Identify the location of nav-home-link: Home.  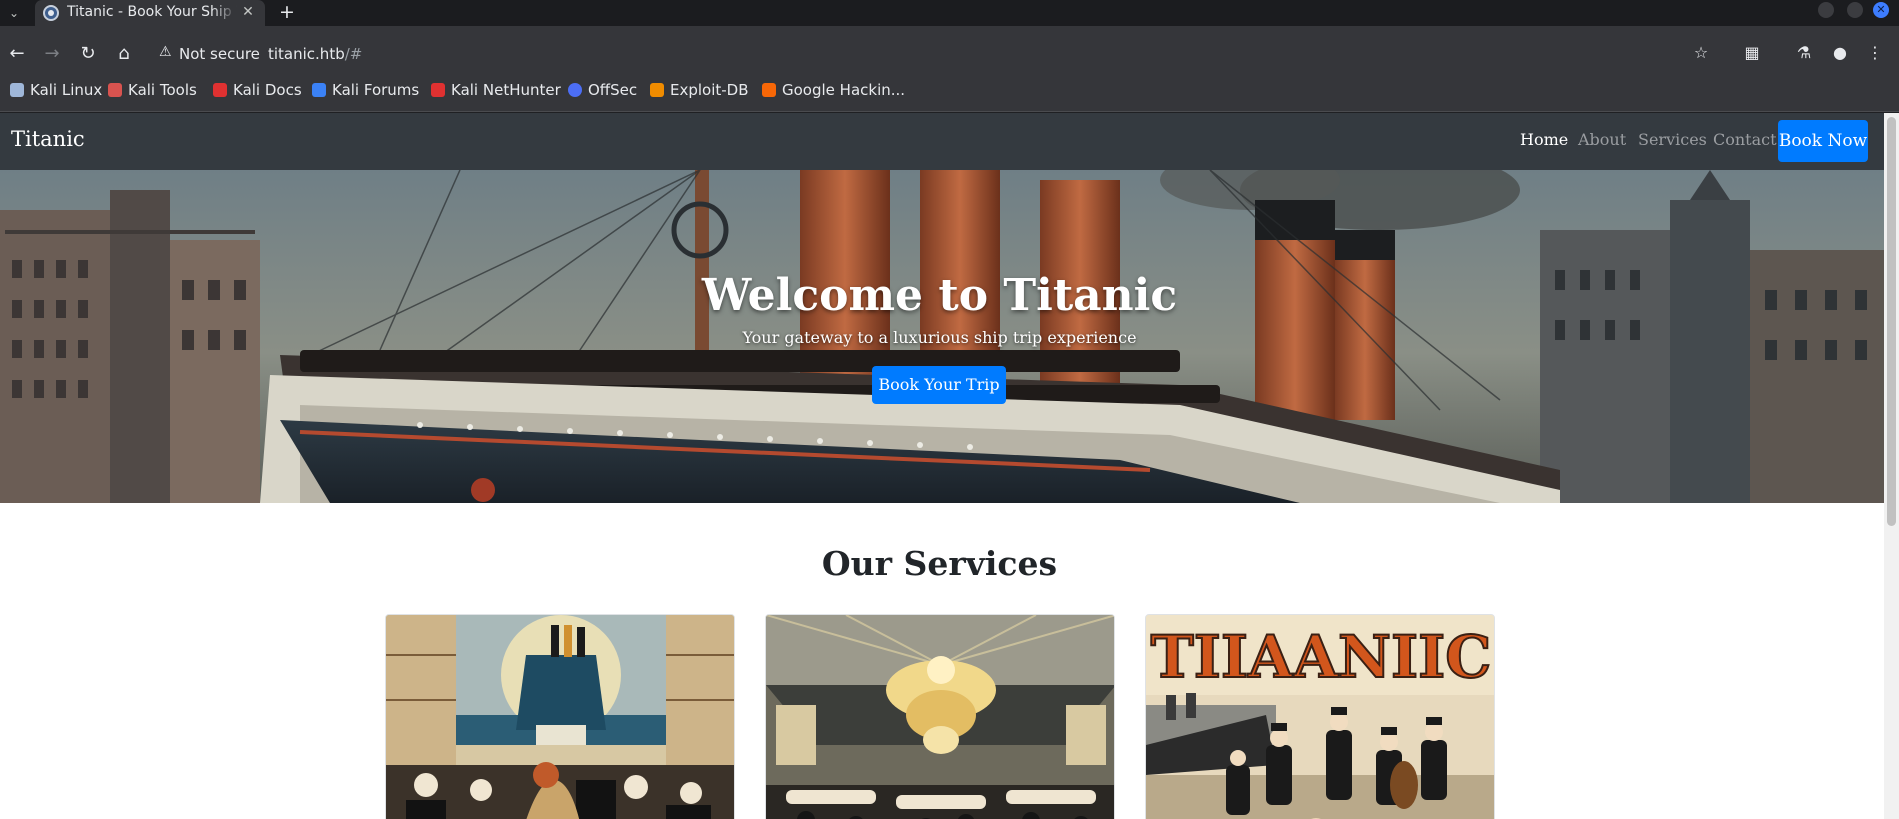
(1544, 139).